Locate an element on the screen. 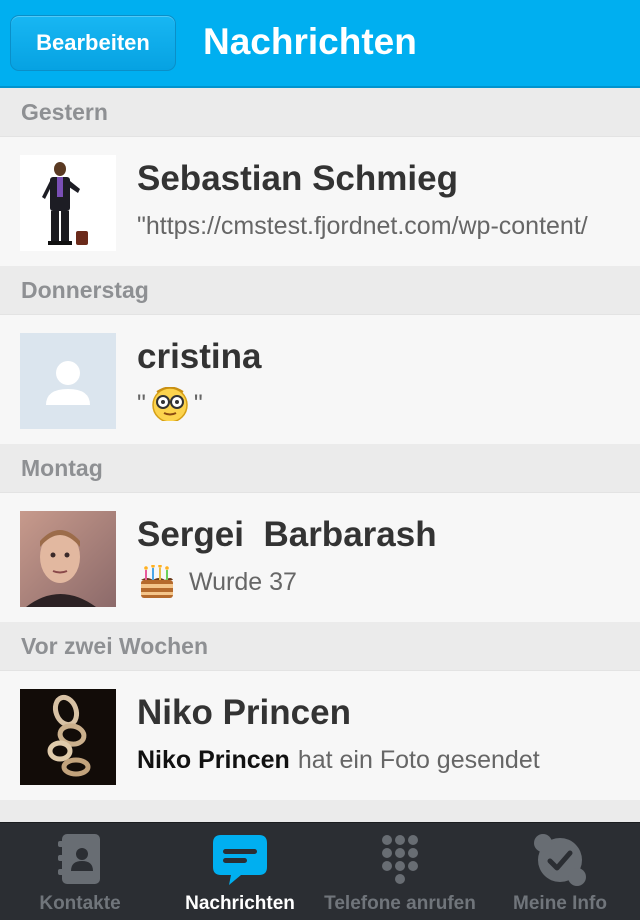 Image resolution: width=640 pixels, height=920 pixels. edit-button: Bearbeiten is located at coordinates (93, 43).